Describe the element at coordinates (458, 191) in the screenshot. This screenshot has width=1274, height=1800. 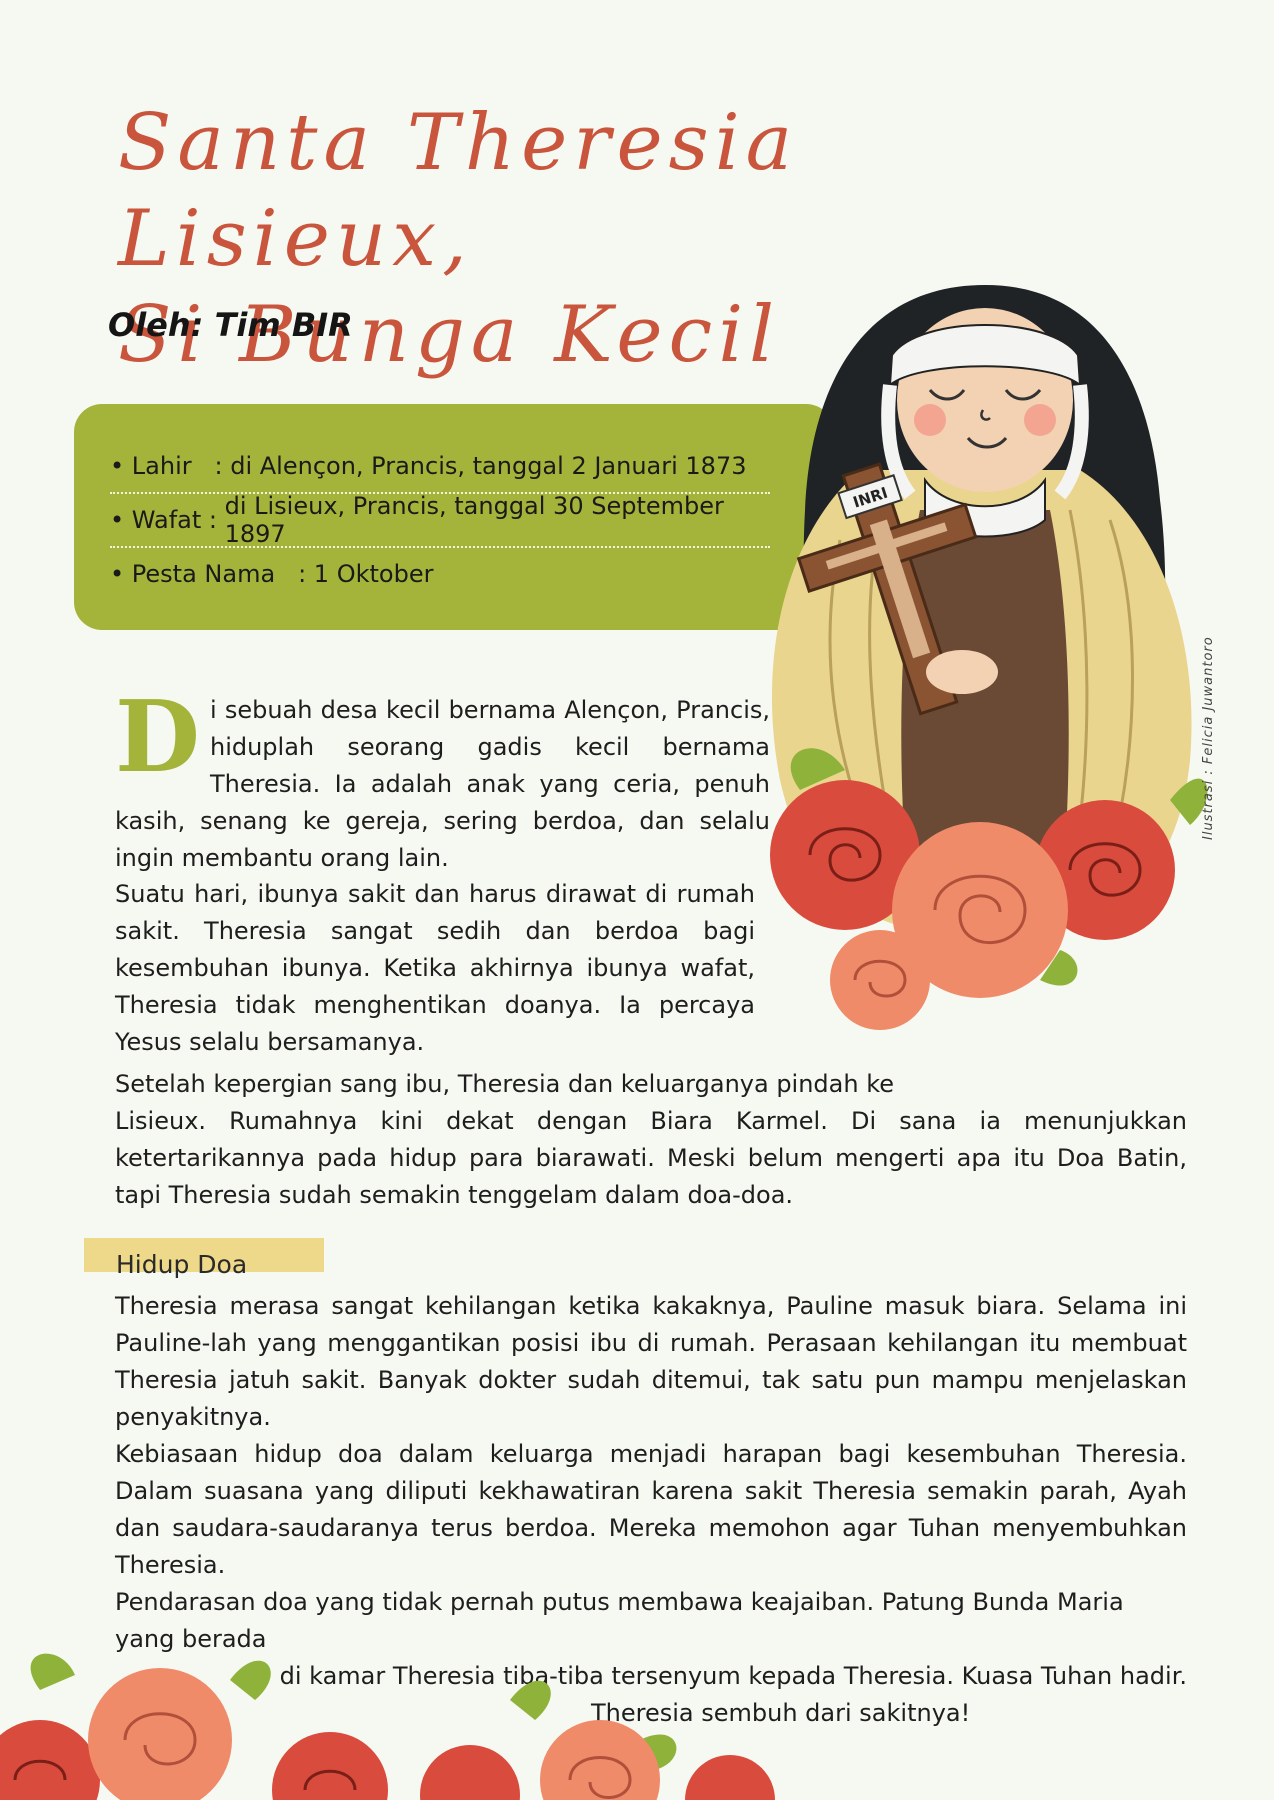
I see `title-line-1: Santa Theresia Lisieux,` at that location.